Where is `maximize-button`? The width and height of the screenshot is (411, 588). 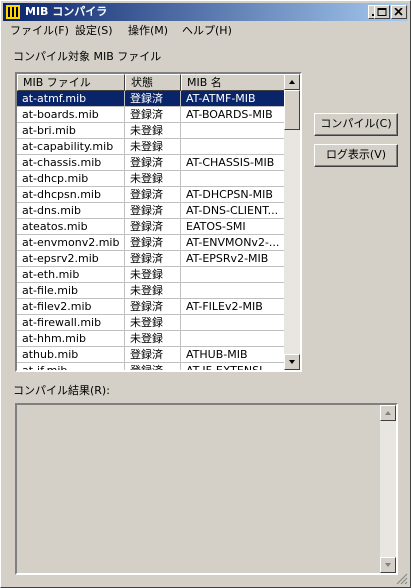
maximize-button is located at coordinates (382, 12).